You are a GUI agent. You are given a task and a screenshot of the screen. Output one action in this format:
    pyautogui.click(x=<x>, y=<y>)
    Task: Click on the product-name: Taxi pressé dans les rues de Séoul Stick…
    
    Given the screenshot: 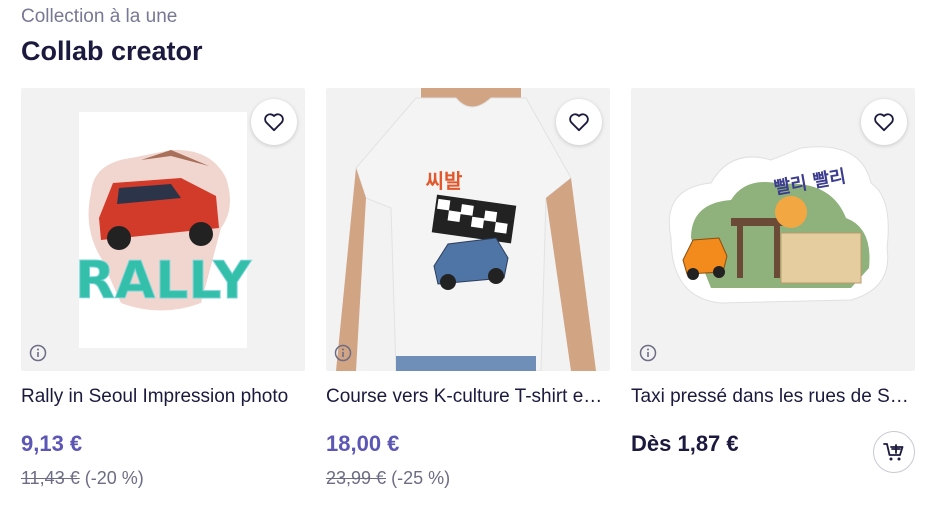 What is the action you would take?
    pyautogui.click(x=773, y=397)
    